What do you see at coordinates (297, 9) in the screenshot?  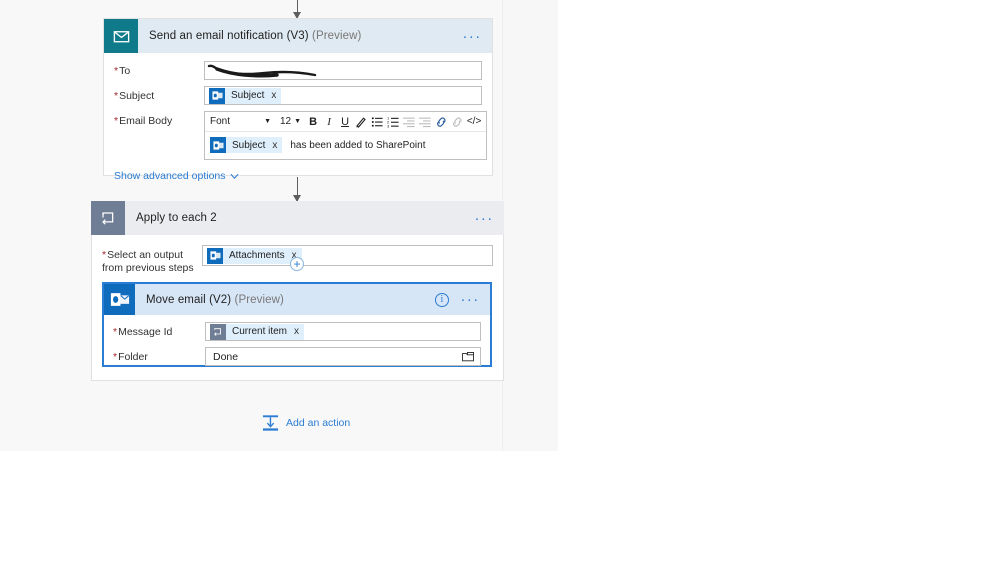 I see `connector-top-to-email` at bounding box center [297, 9].